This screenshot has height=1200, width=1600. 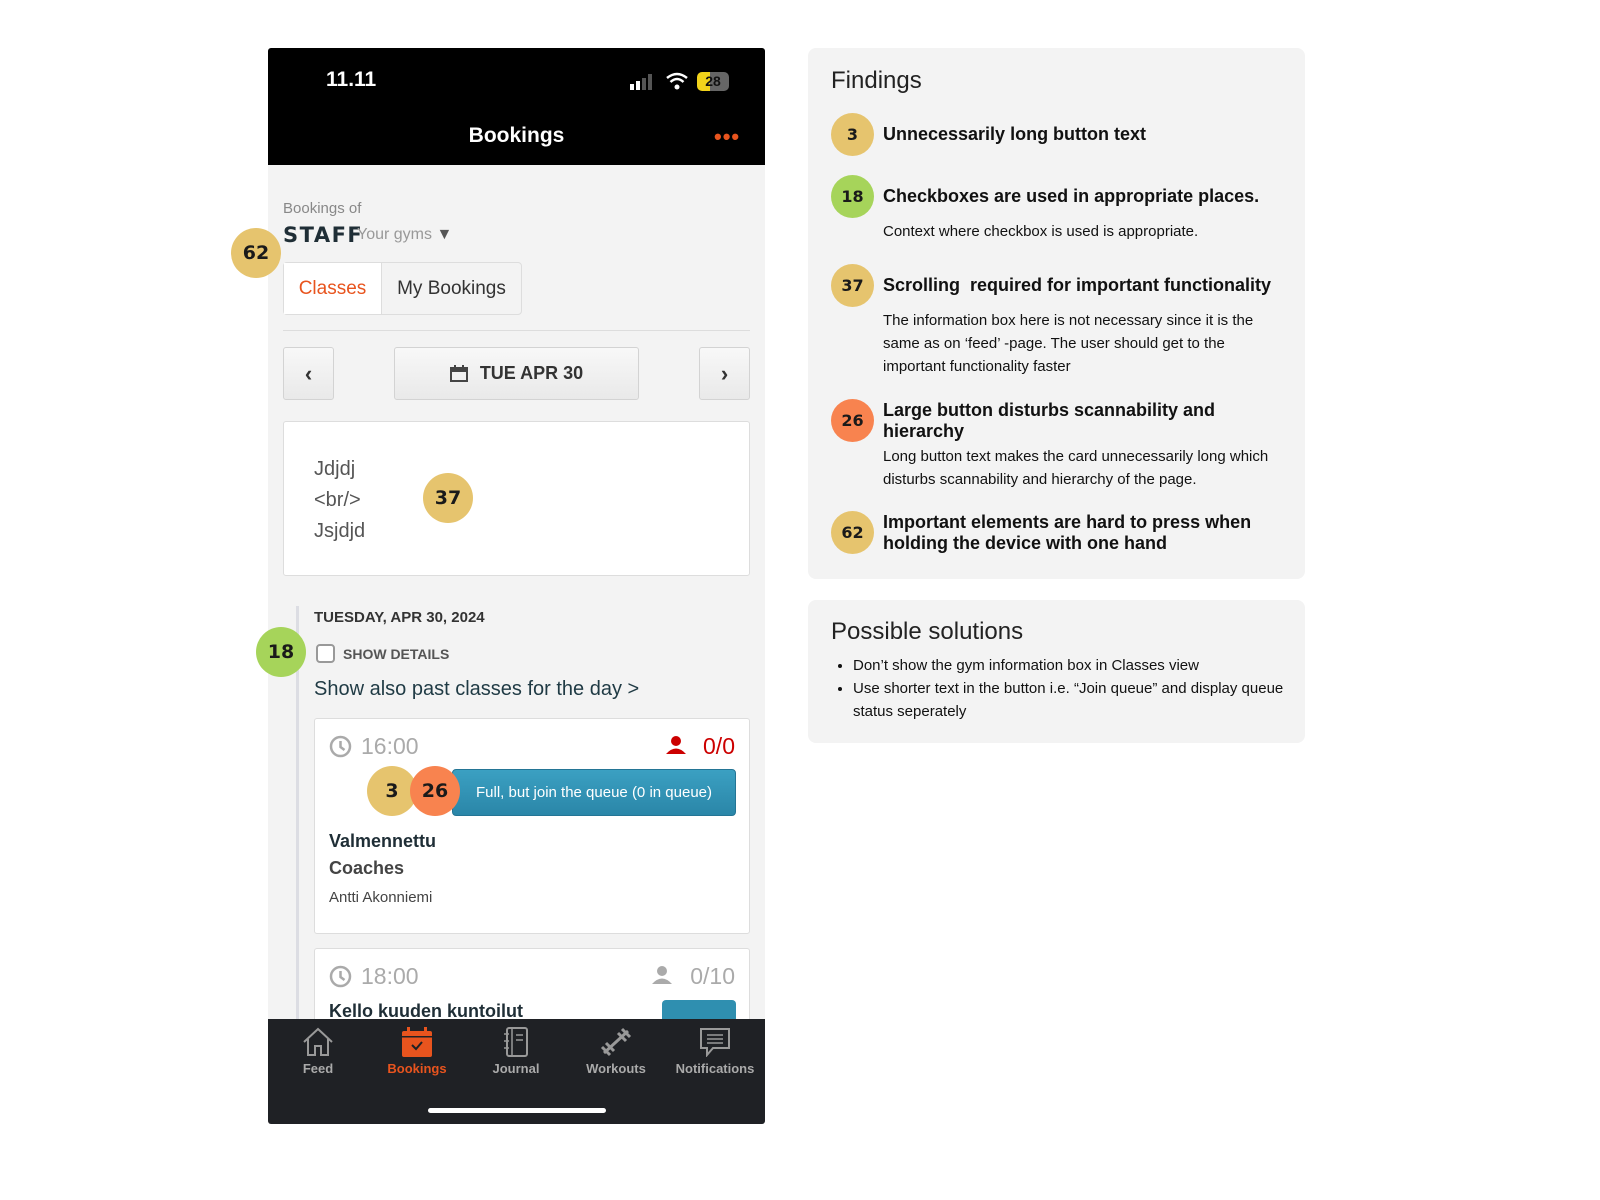 I want to click on journal-icon, so click(x=516, y=1042).